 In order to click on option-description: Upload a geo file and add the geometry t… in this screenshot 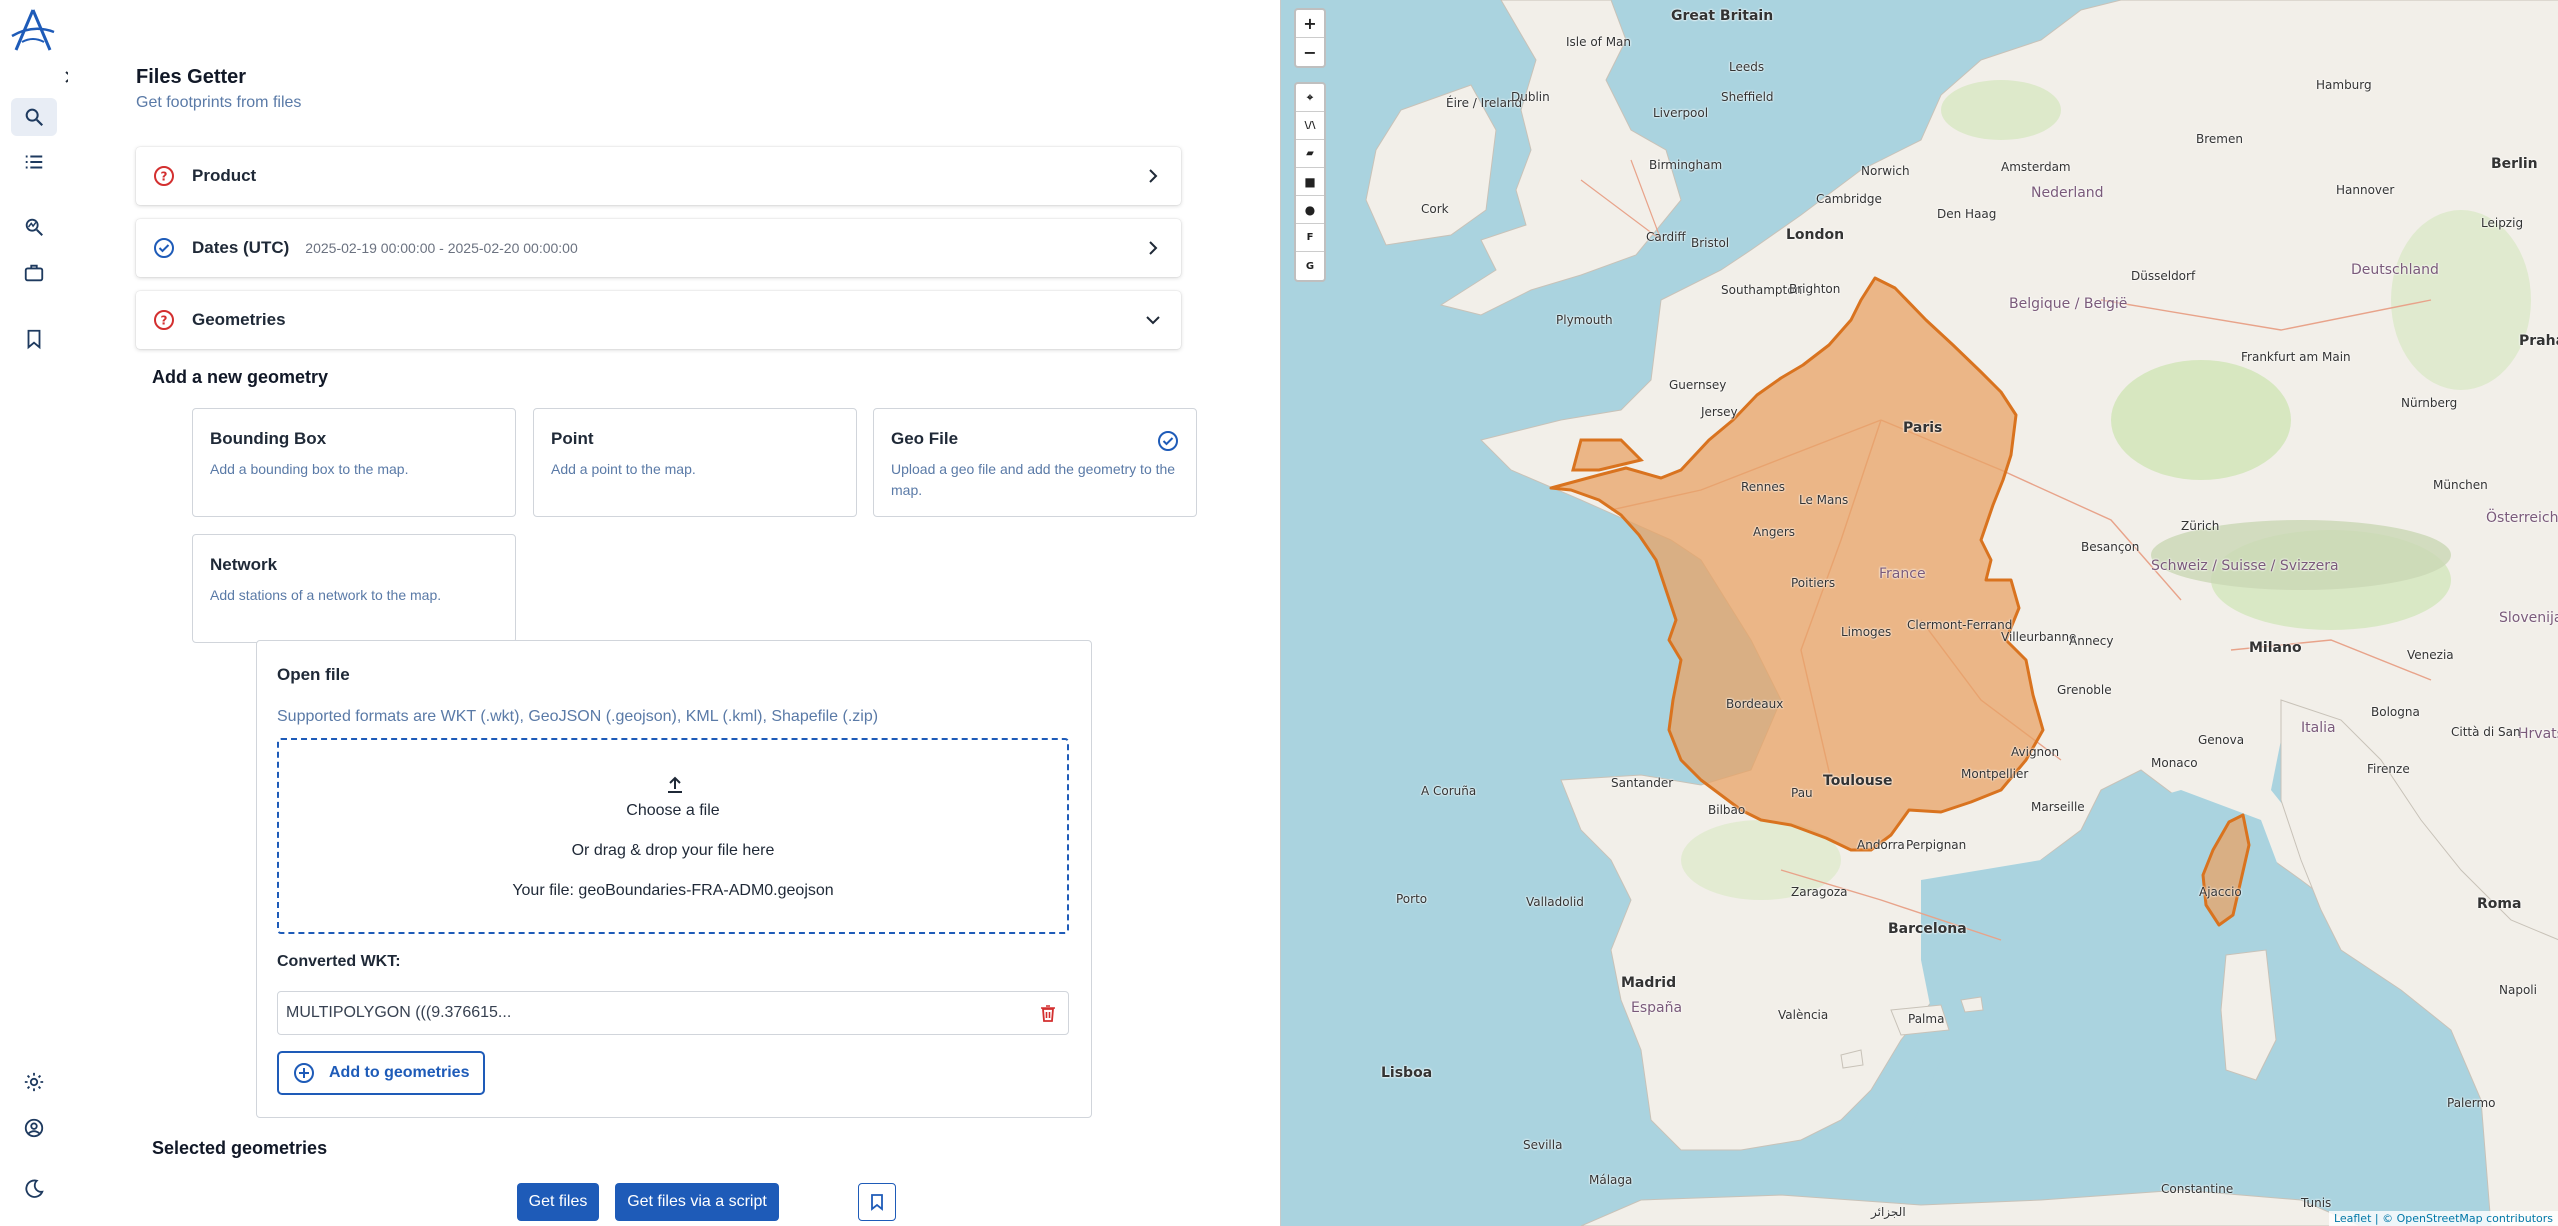, I will do `click(1033, 479)`.